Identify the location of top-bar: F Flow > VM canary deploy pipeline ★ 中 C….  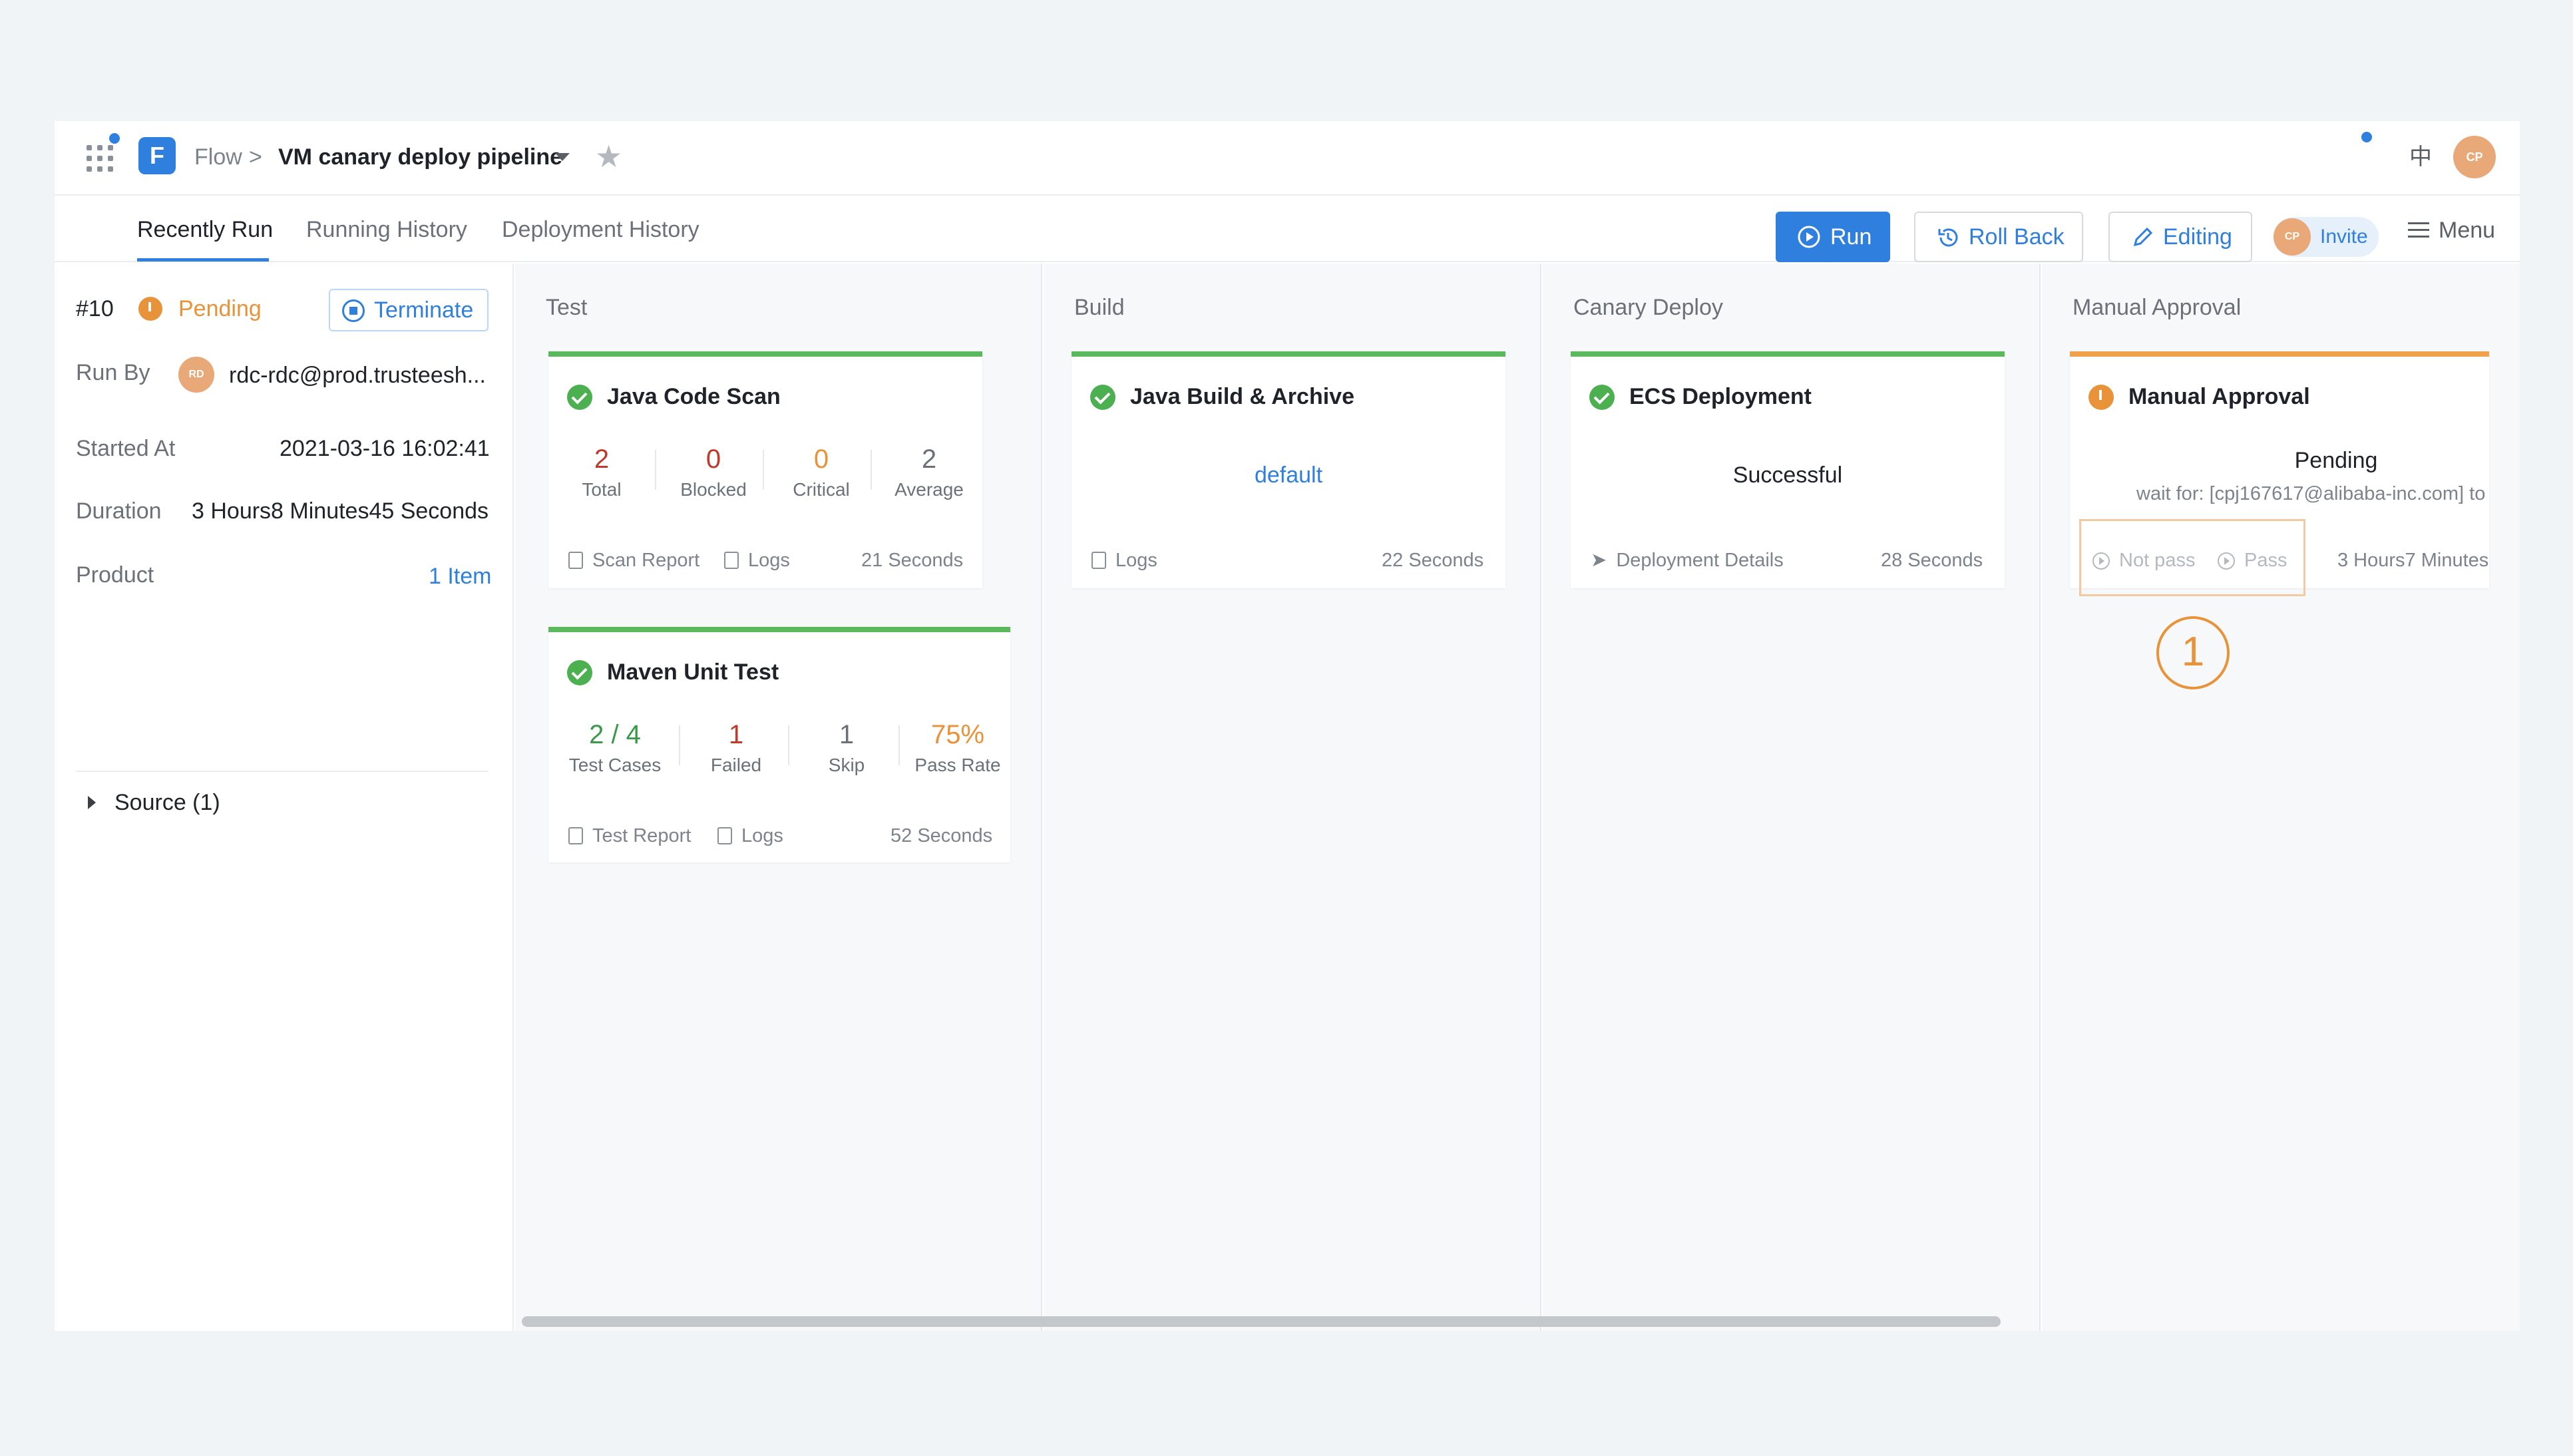
(1287, 158).